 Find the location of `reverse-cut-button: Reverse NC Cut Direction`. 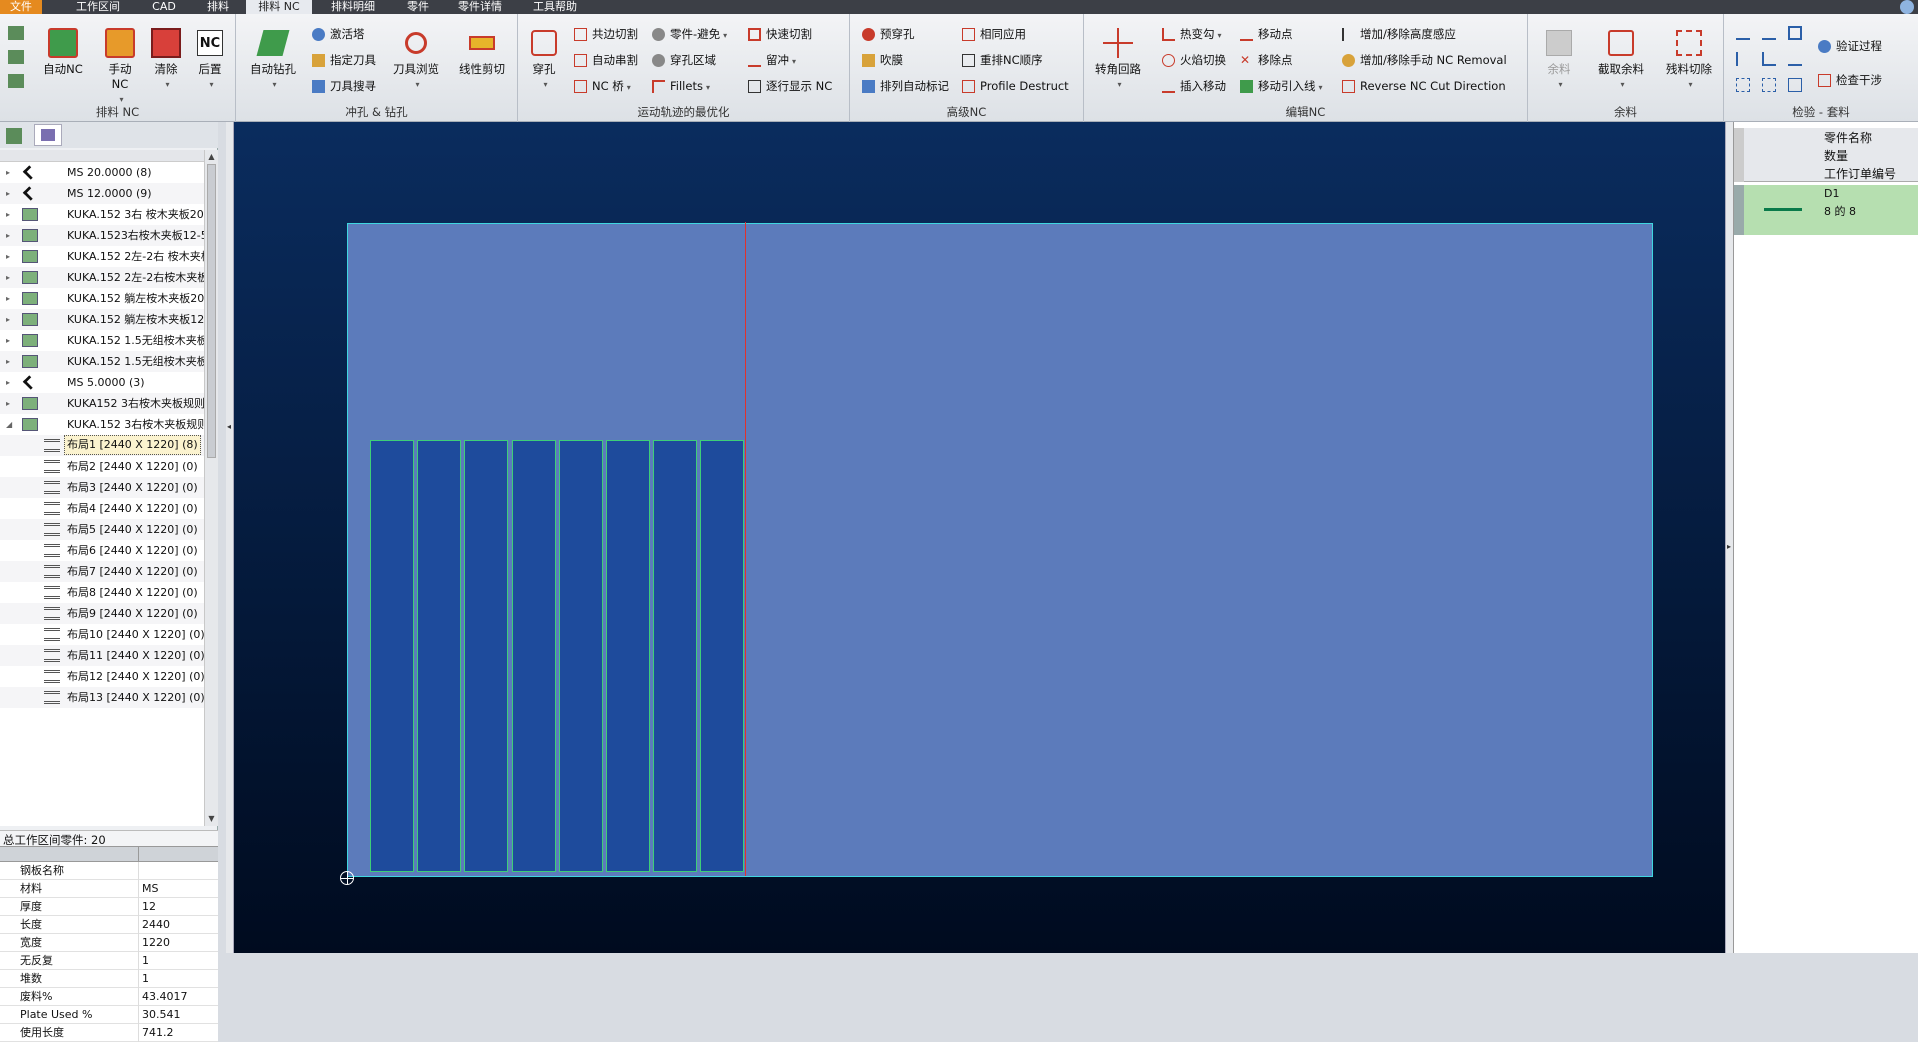

reverse-cut-button: Reverse NC Cut Direction is located at coordinates (1424, 86).